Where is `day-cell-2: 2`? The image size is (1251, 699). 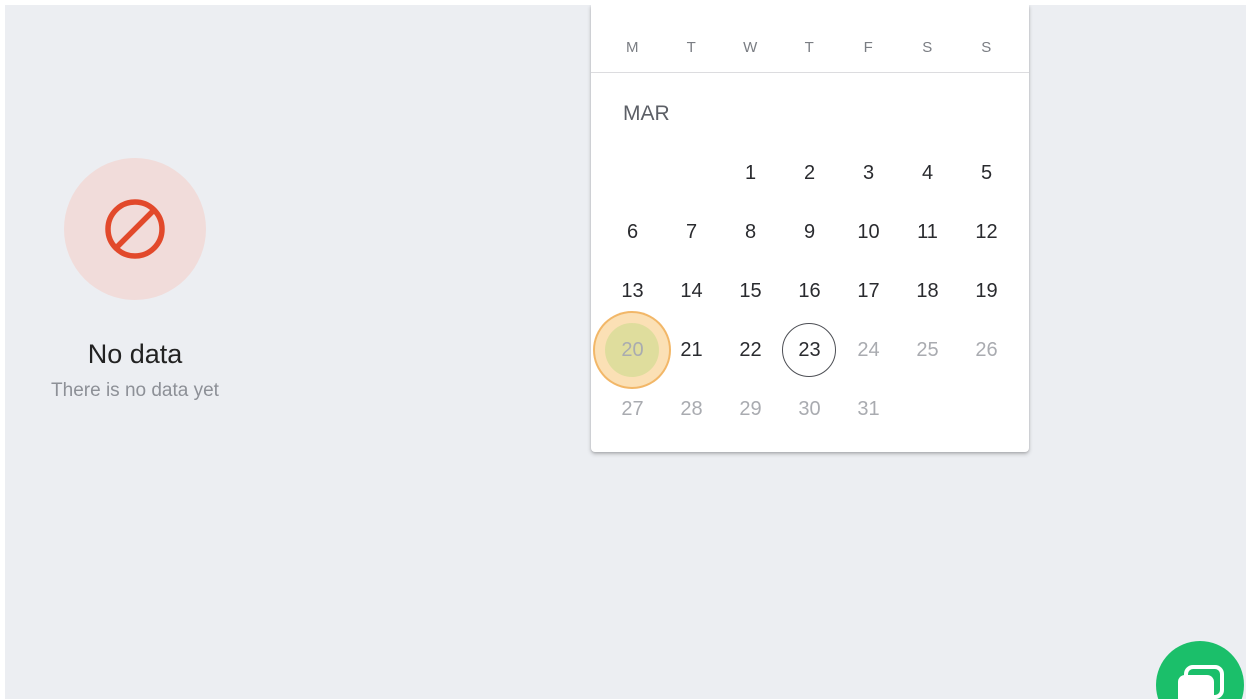
day-cell-2: 2 is located at coordinates (809, 173).